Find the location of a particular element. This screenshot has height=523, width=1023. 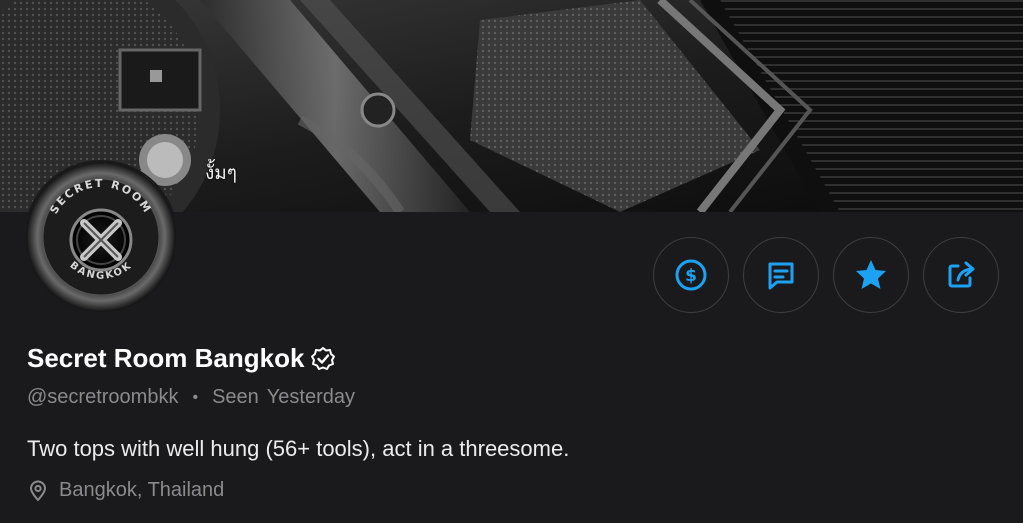

star-icon is located at coordinates (871, 274).